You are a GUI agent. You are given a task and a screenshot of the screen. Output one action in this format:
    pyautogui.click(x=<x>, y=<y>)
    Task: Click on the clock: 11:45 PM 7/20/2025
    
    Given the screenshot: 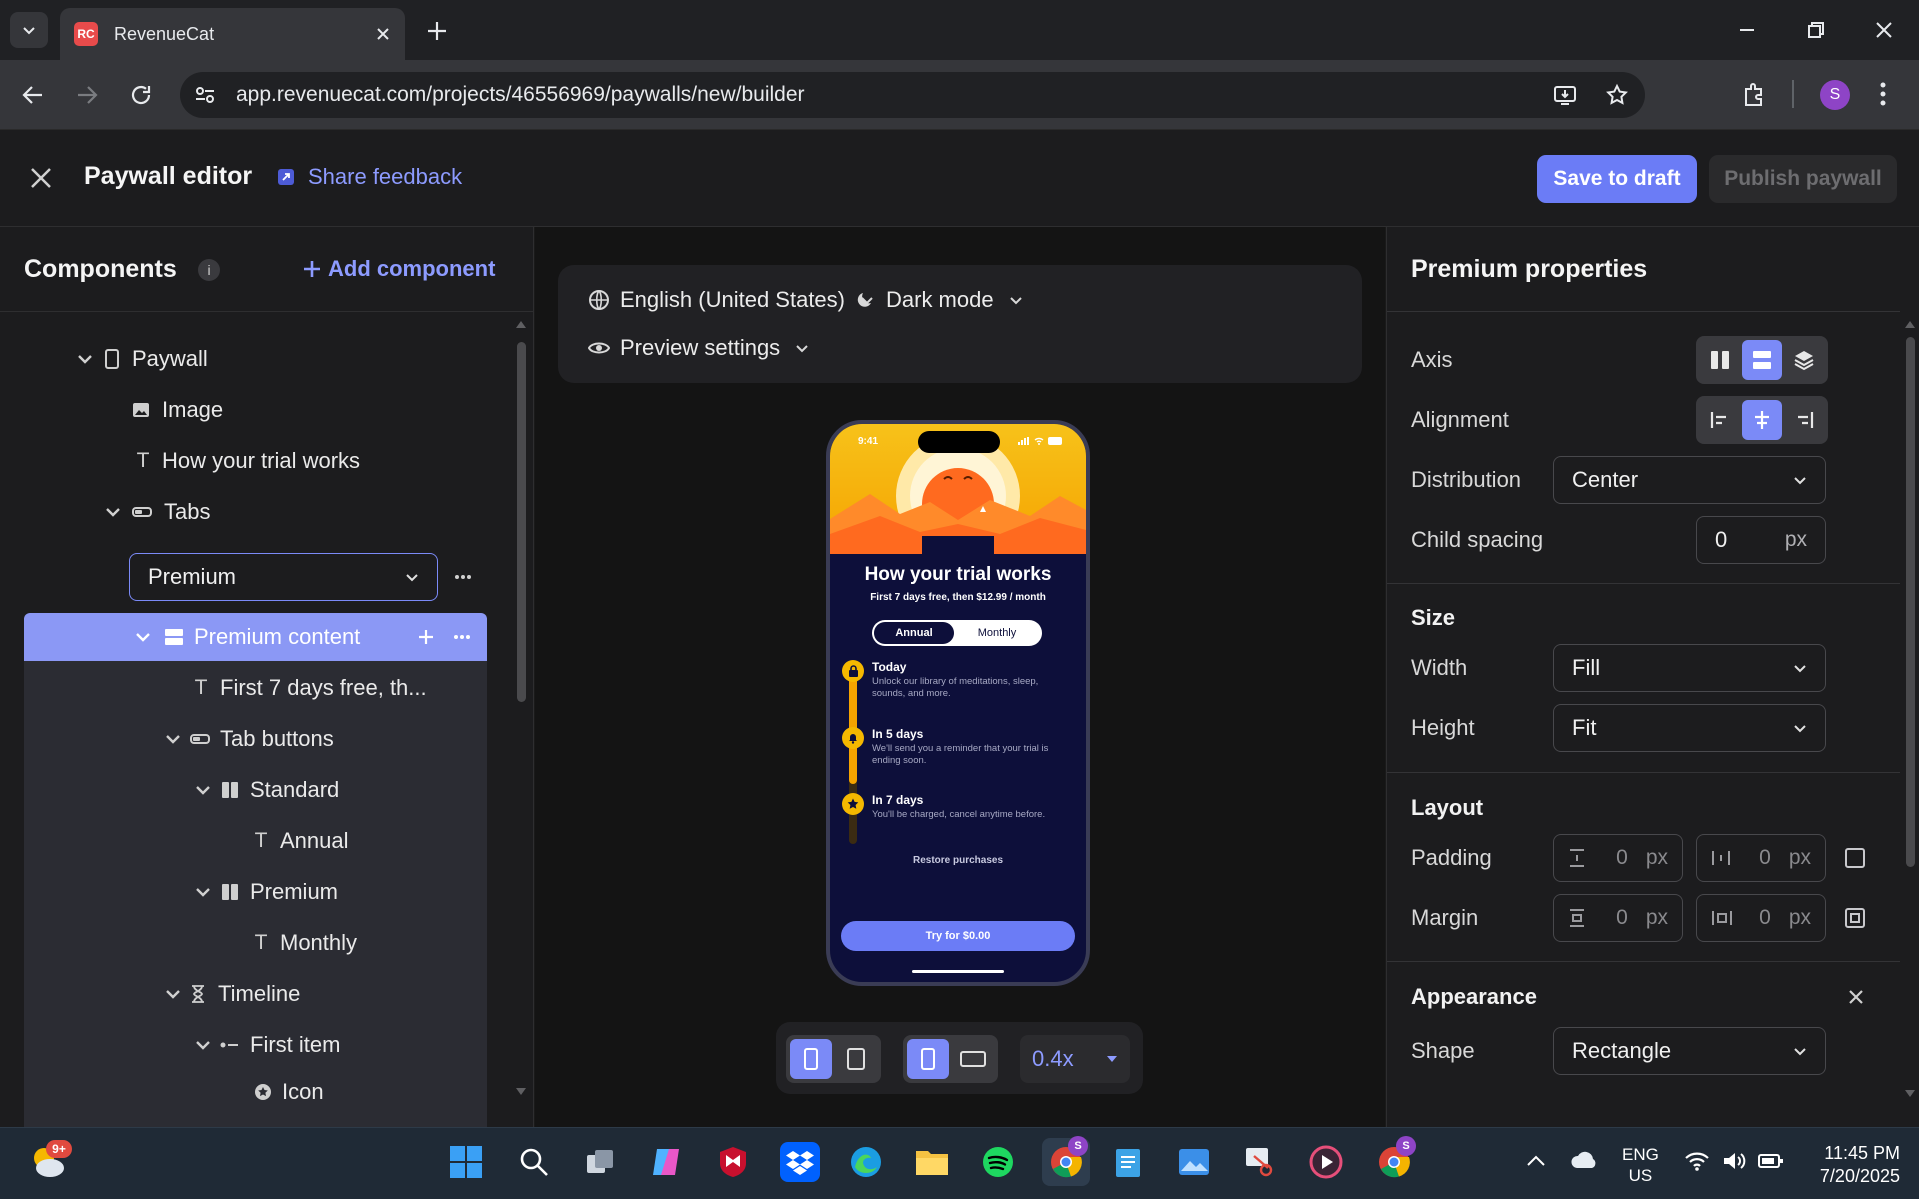 What is the action you would take?
    pyautogui.click(x=1845, y=1165)
    